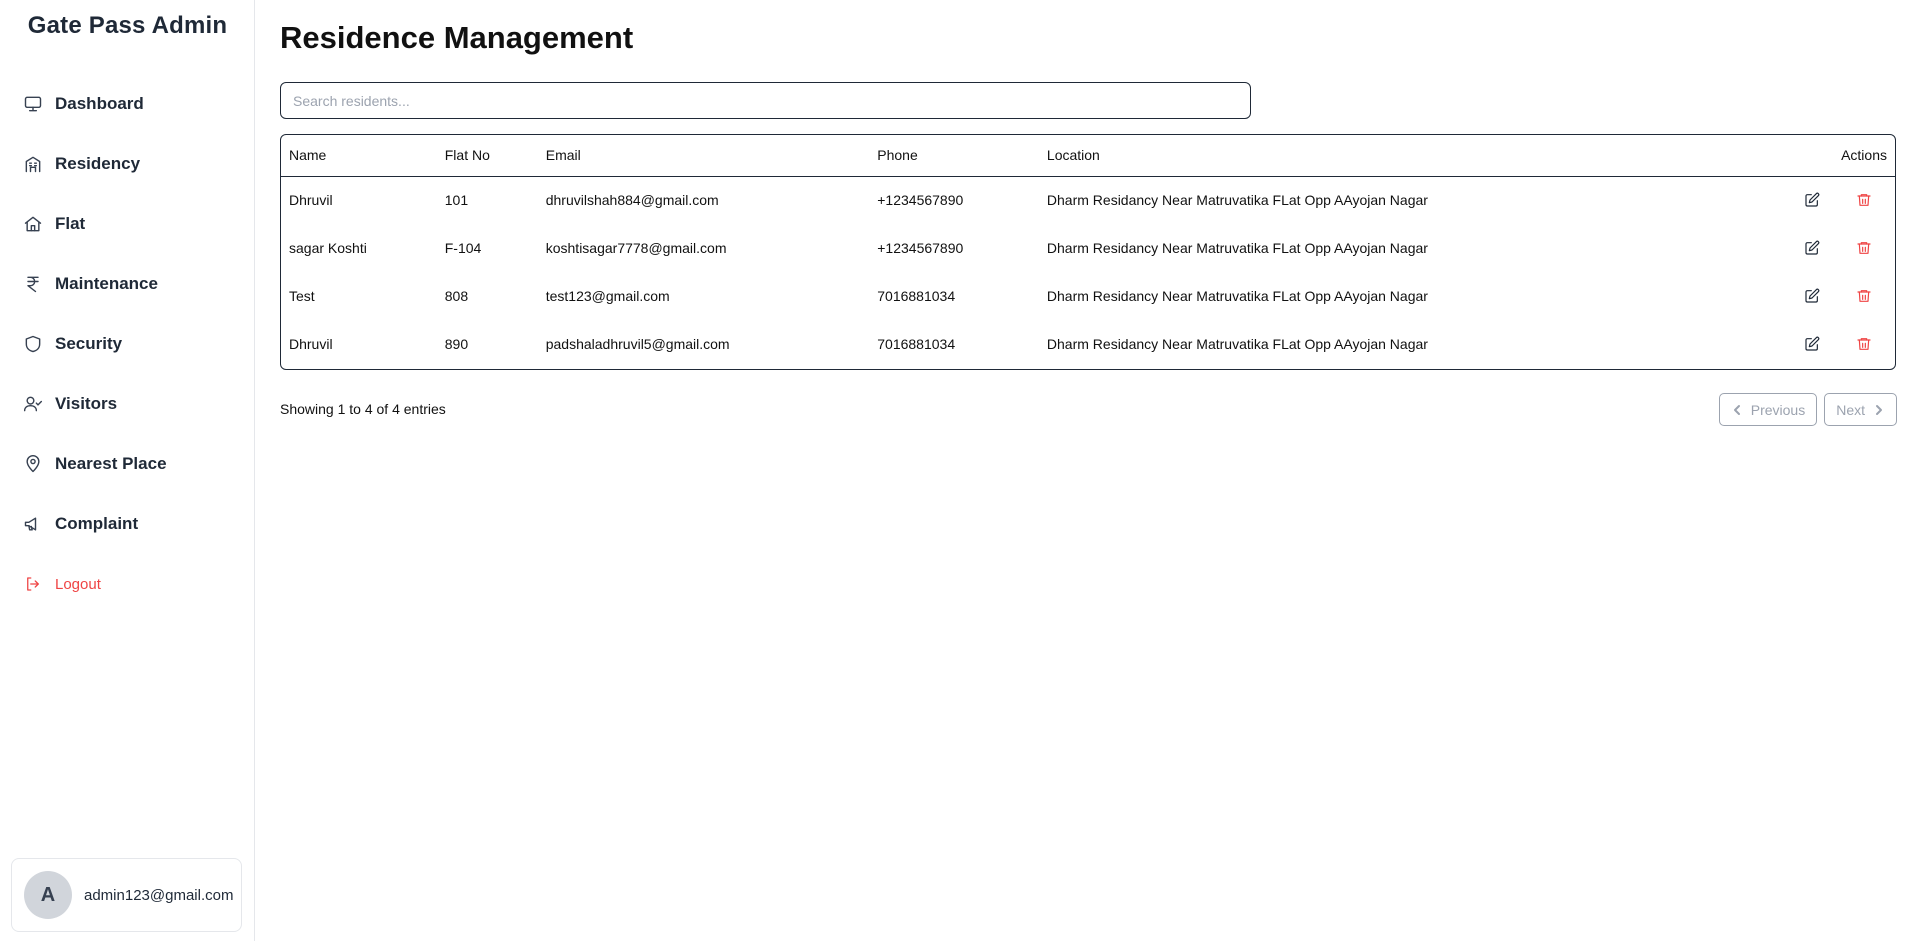 This screenshot has width=1918, height=941. What do you see at coordinates (363, 409) in the screenshot?
I see `entries-summary: Showing 1 to 4 of 4 entries` at bounding box center [363, 409].